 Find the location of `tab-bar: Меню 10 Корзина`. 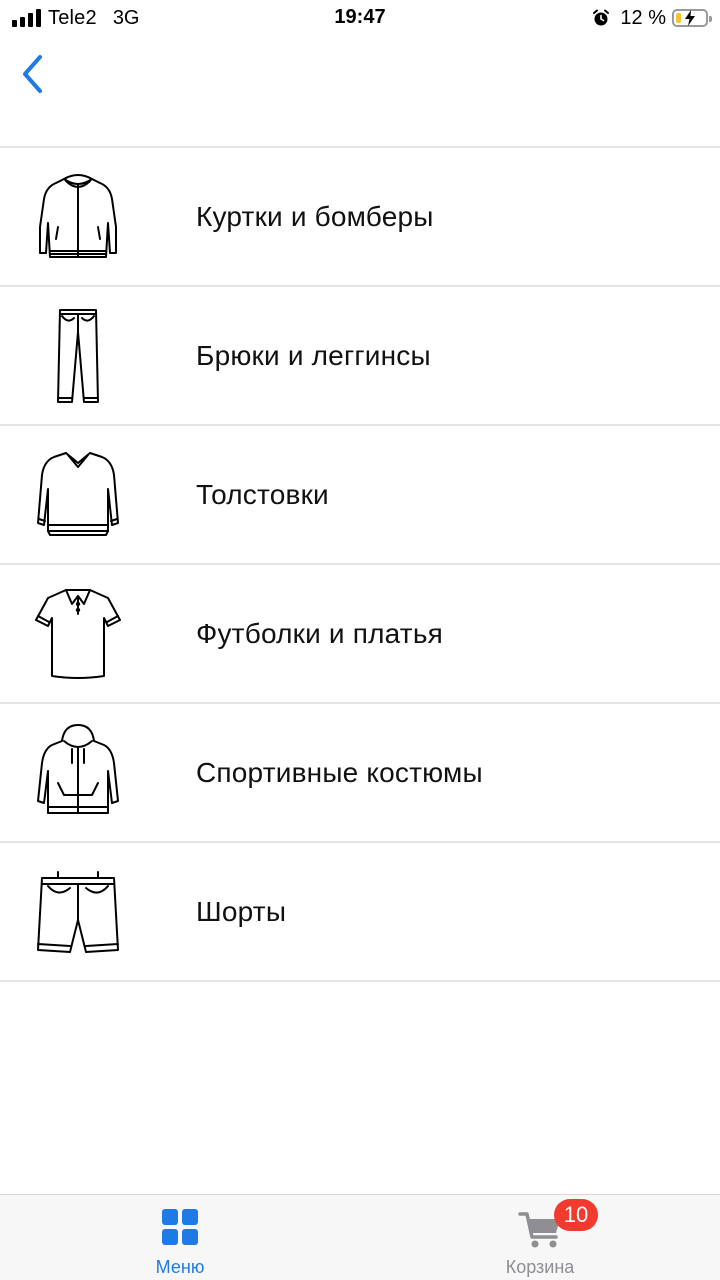

tab-bar: Меню 10 Корзина is located at coordinates (360, 1237).